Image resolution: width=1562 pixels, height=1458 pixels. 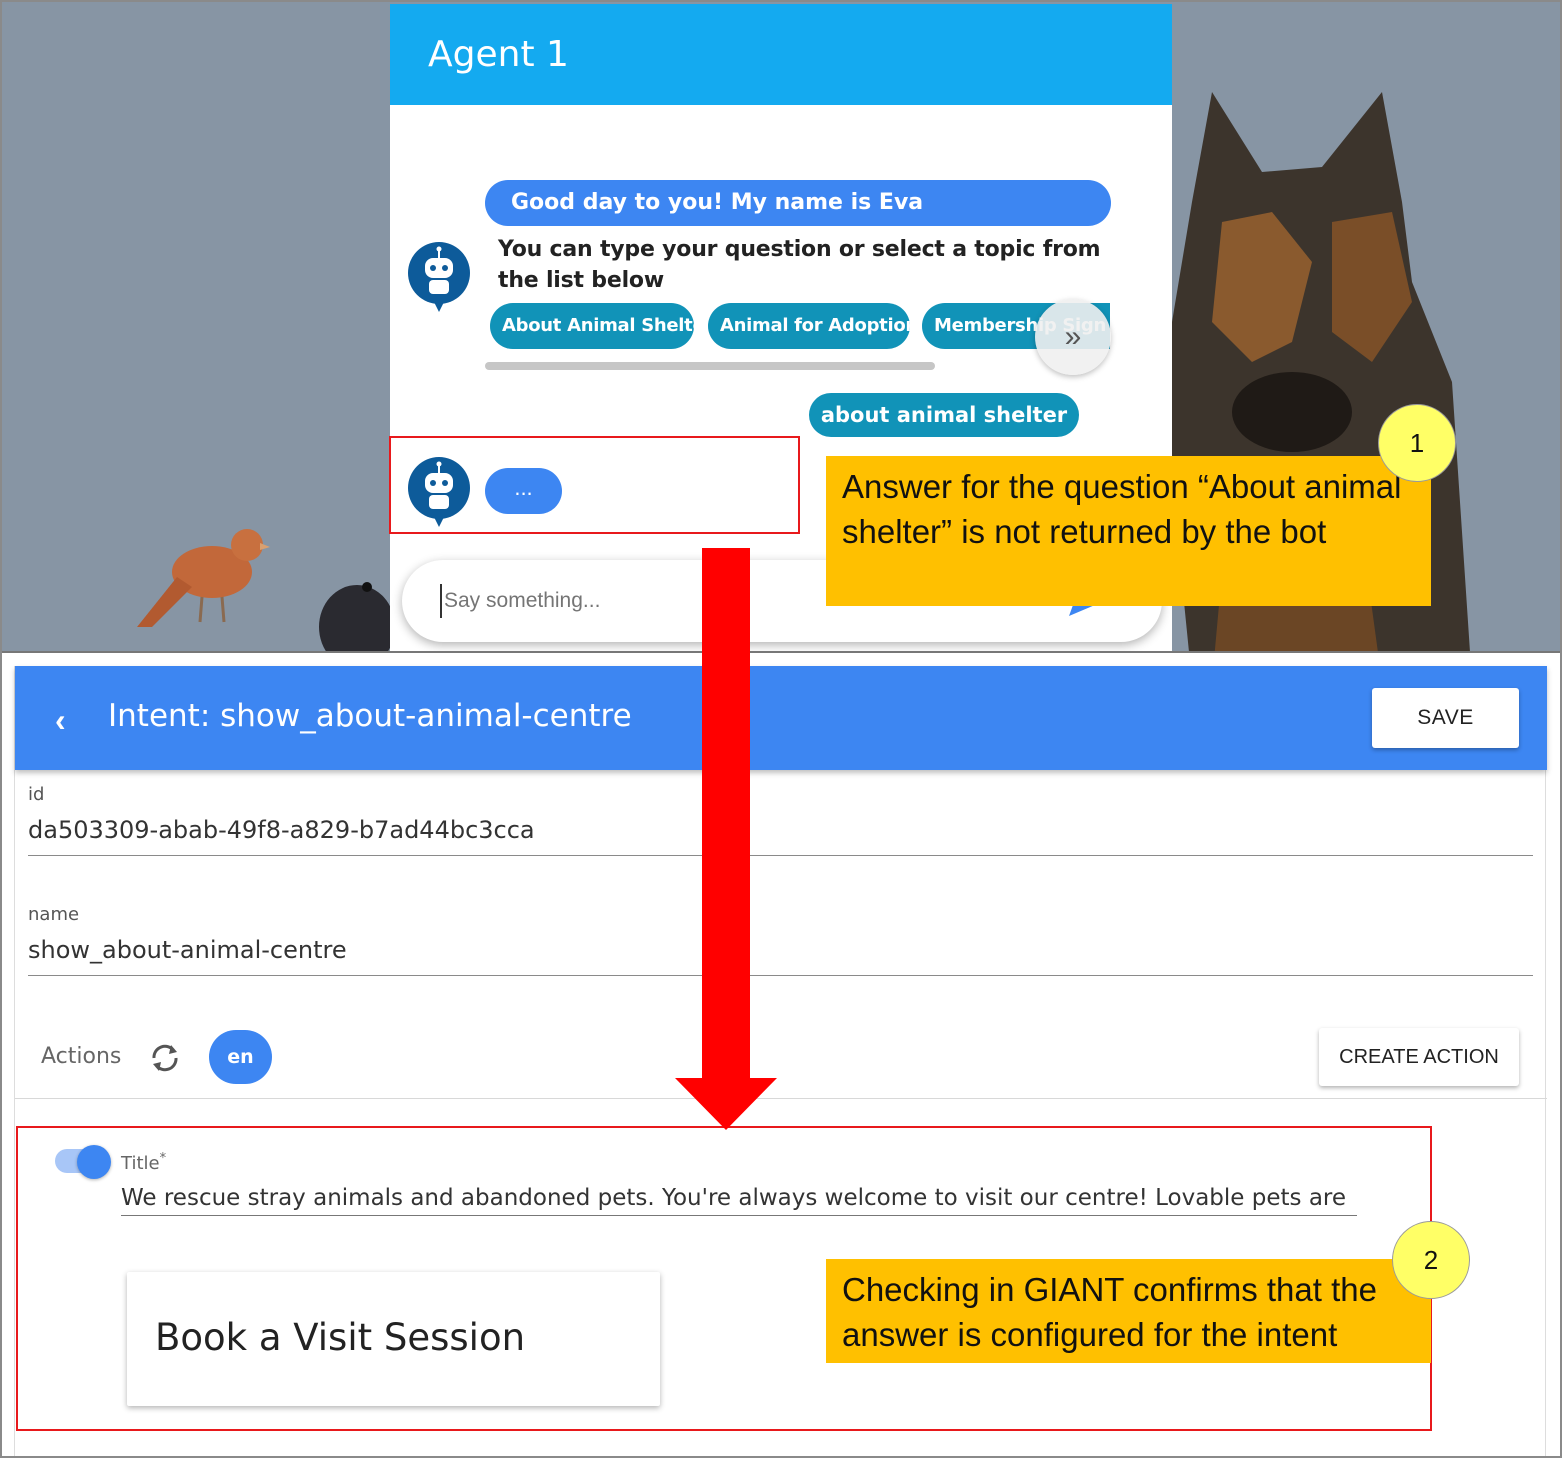 I want to click on name-field: show_about-animal-centre, so click(x=187, y=950).